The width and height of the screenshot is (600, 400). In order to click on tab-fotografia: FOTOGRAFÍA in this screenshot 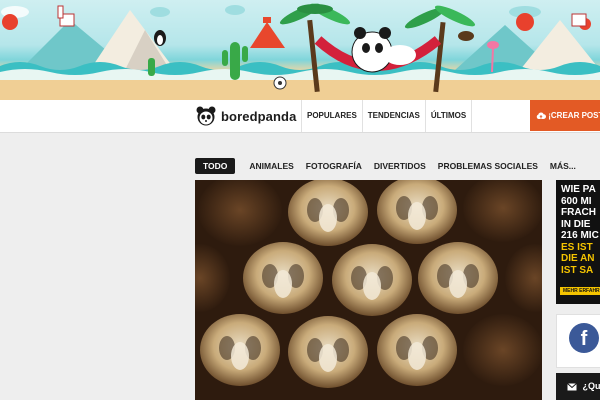, I will do `click(334, 166)`.